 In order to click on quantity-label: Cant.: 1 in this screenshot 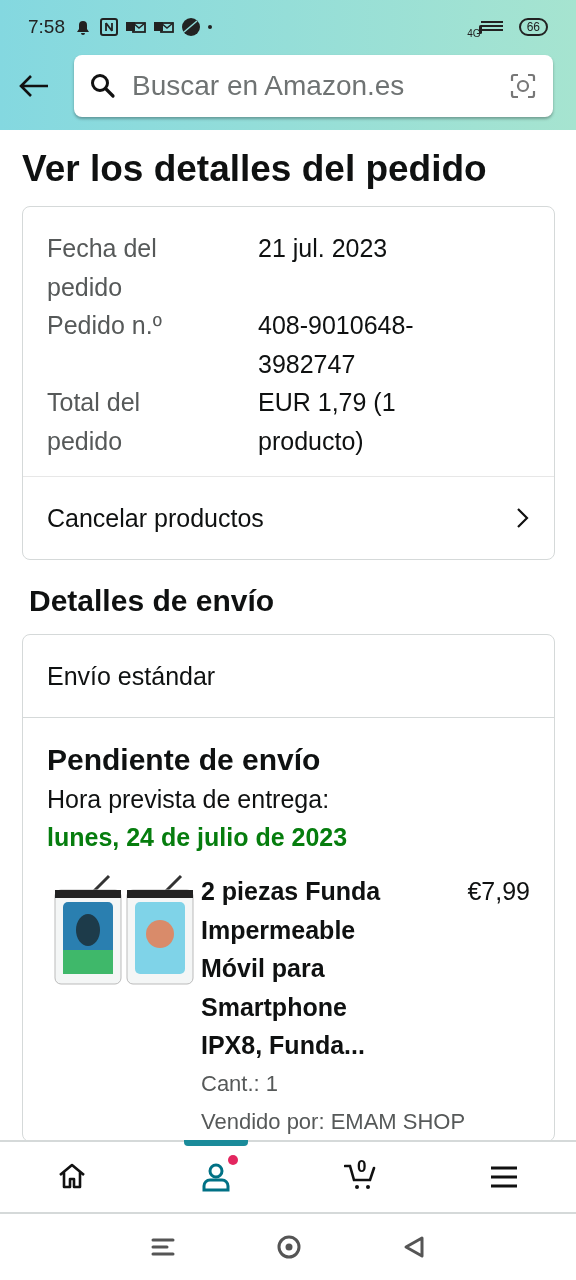, I will do `click(240, 1083)`.